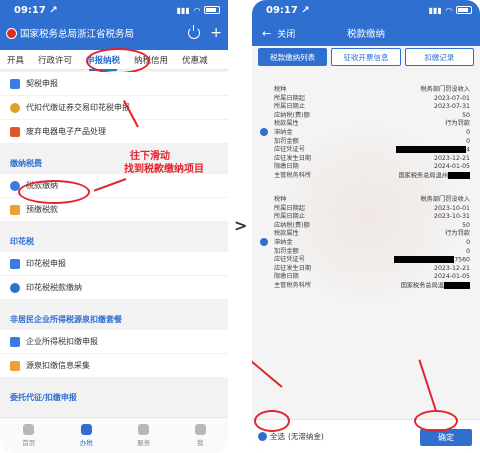 Image resolution: width=480 pixels, height=453 pixels. Describe the element at coordinates (293, 57) in the screenshot. I see `tab-payment-list: 税款缴纳列表` at that location.